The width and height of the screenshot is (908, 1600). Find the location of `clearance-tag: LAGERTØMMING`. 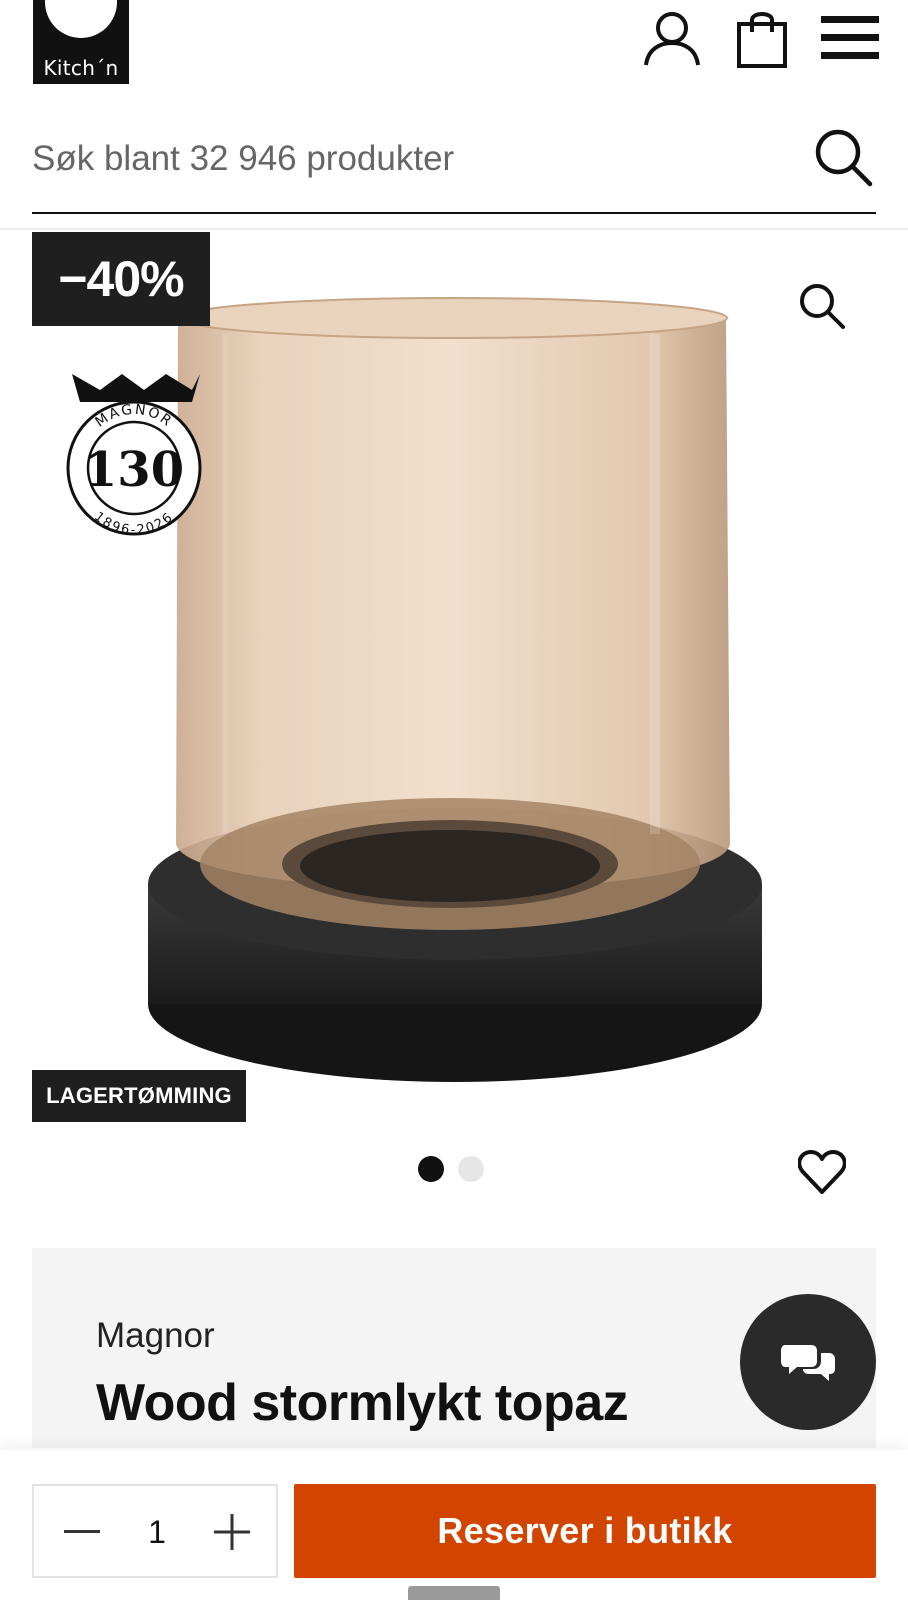

clearance-tag: LAGERTØMMING is located at coordinates (139, 1096).